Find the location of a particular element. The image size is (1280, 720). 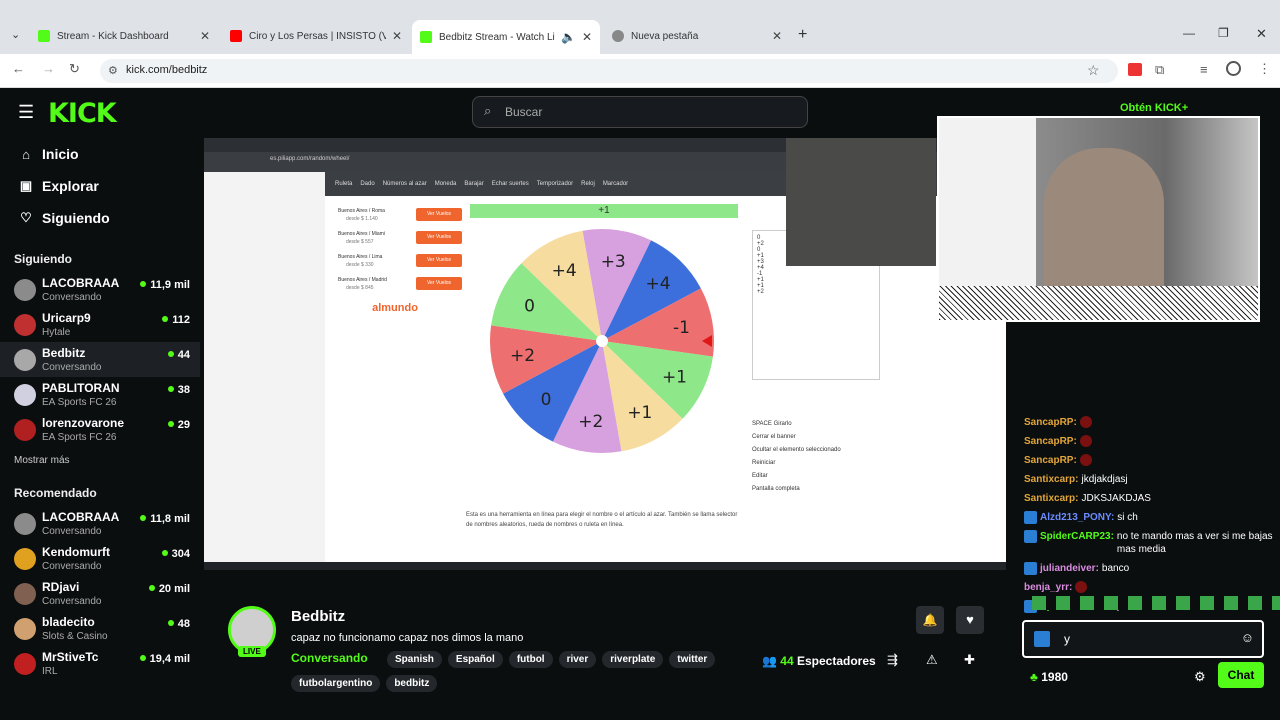

chat-input: y ☺ is located at coordinates (1143, 639).